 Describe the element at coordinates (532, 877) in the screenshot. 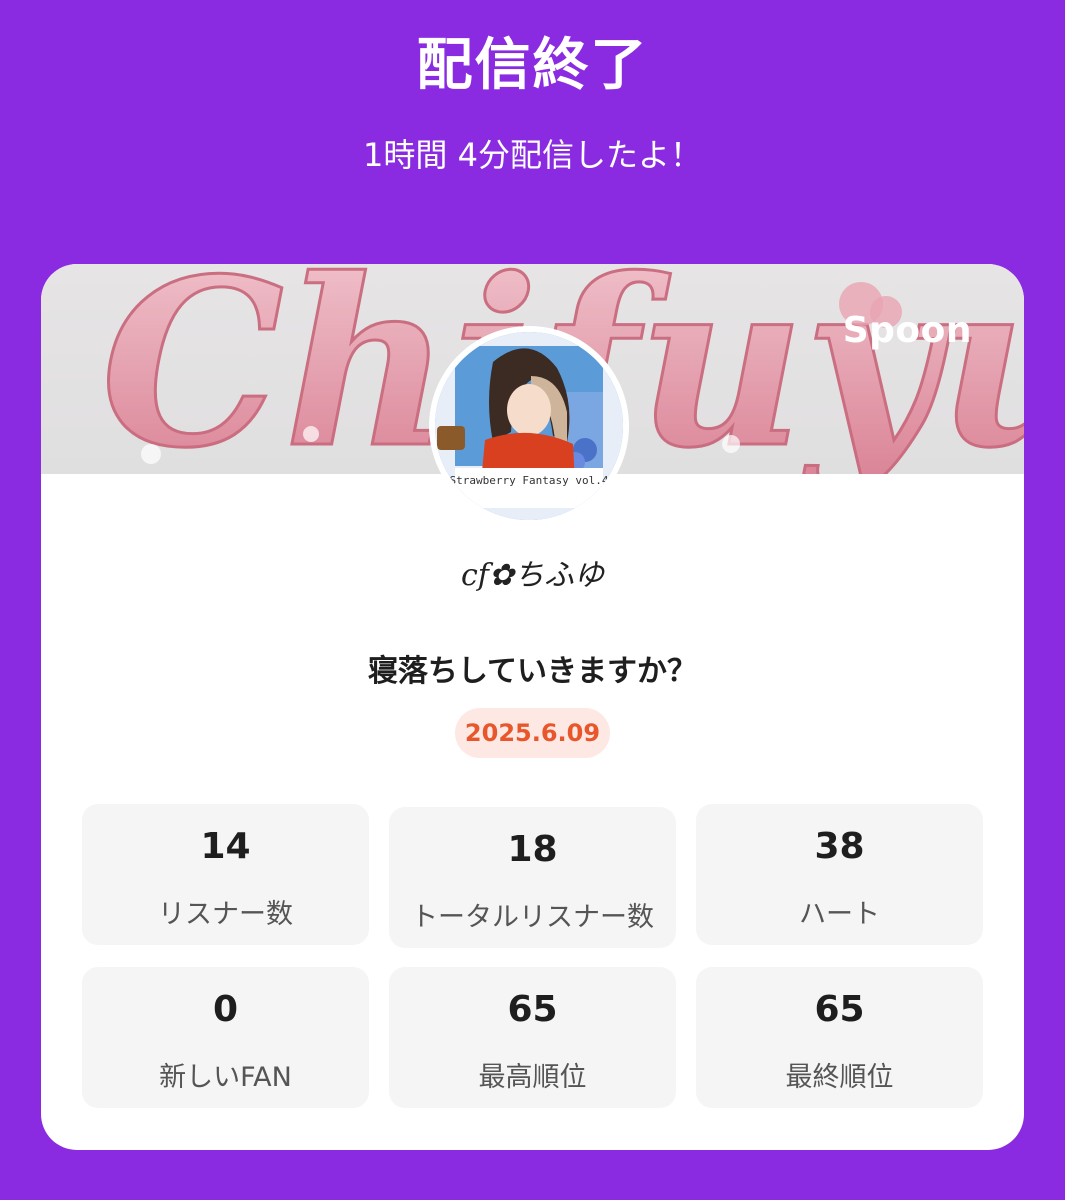

I see `stat-total-listeners: 18 トータルリスナー数` at that location.